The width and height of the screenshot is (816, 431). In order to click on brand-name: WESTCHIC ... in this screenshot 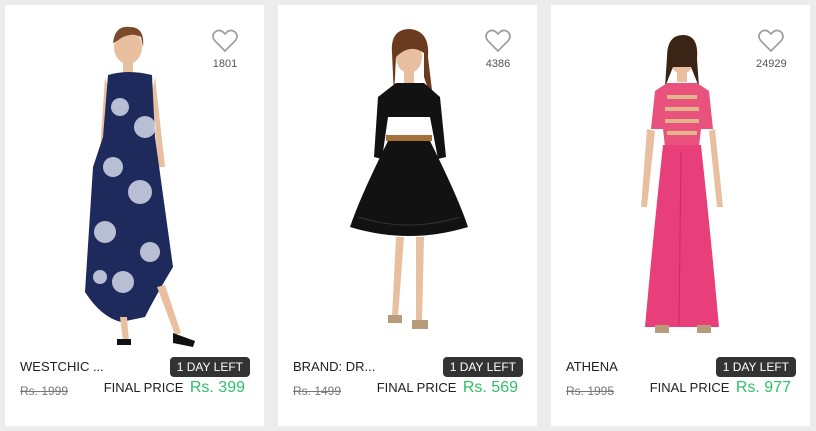, I will do `click(80, 366)`.